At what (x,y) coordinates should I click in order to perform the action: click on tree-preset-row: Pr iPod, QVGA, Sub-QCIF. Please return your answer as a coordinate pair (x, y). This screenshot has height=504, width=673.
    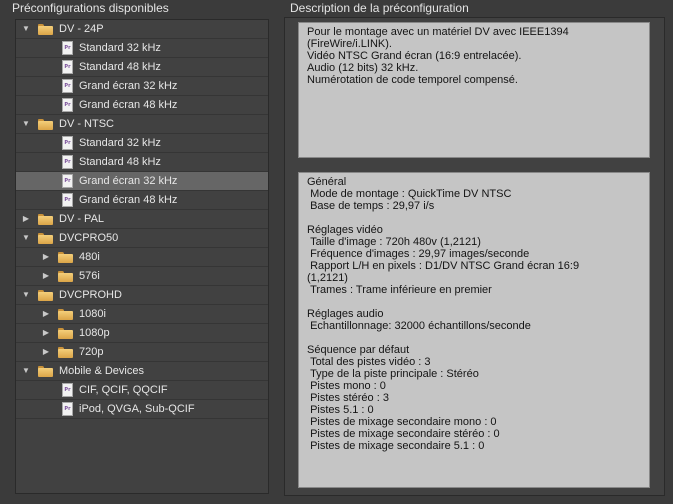
    Looking at the image, I should click on (142, 409).